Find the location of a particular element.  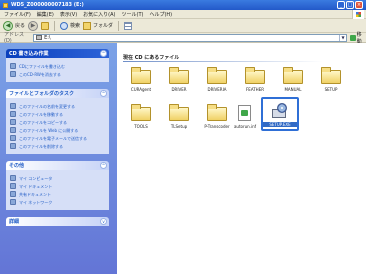

setup-exe-item: SETUP.EXE is located at coordinates (280, 114).